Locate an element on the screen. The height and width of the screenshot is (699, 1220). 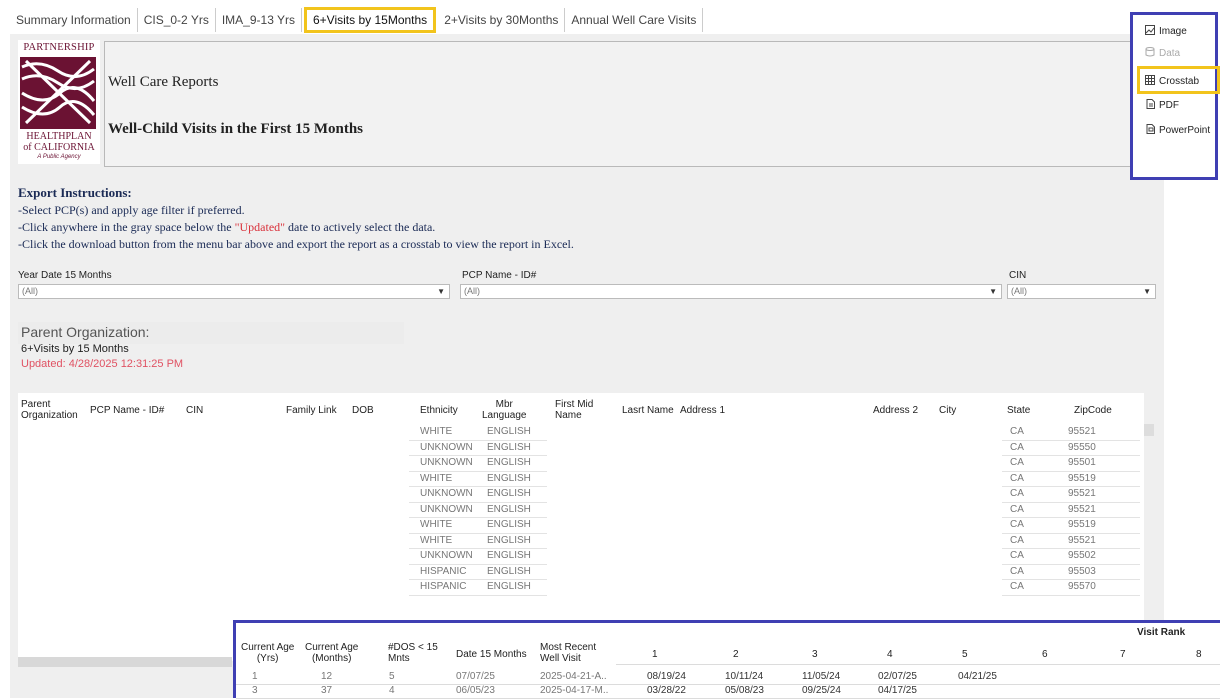
menu-item-pdf: PDF is located at coordinates (1162, 105).